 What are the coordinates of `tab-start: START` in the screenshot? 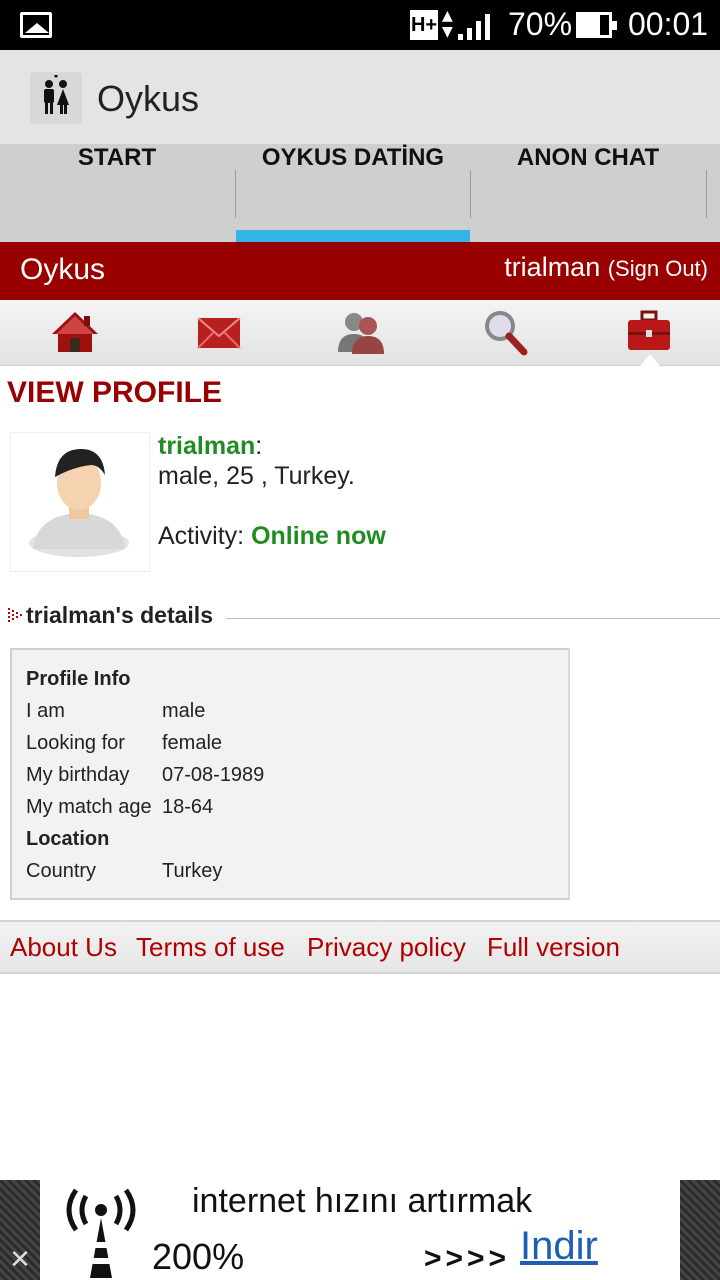 It's located at (117, 193).